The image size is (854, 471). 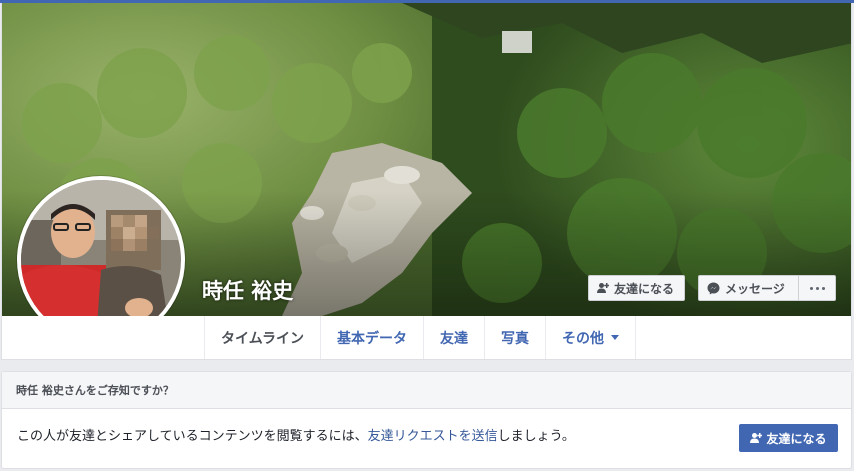 What do you see at coordinates (713, 288) in the screenshot?
I see `messenger-icon` at bounding box center [713, 288].